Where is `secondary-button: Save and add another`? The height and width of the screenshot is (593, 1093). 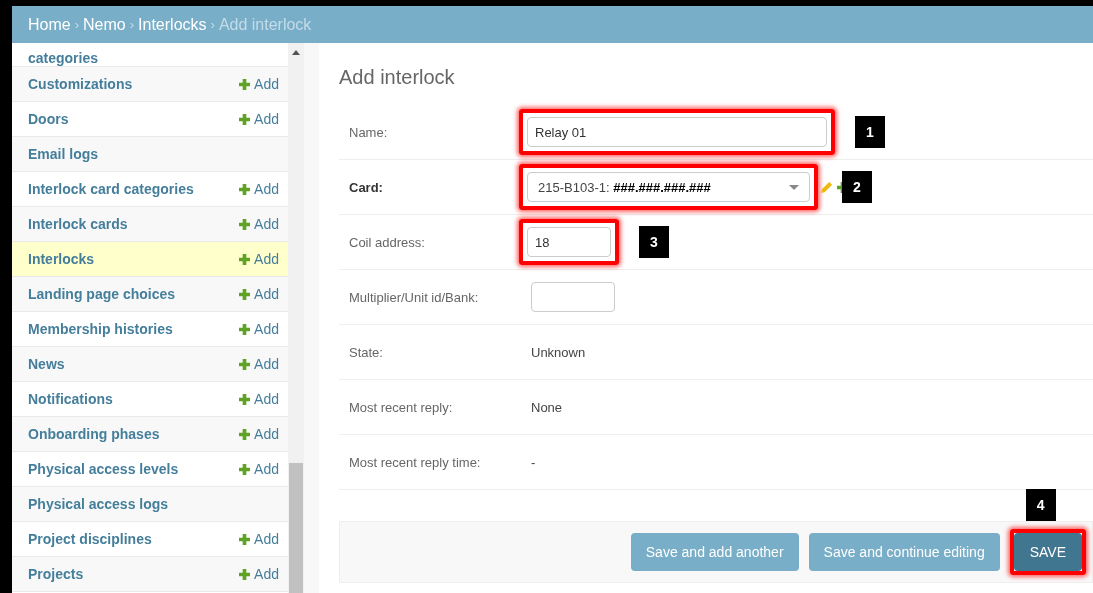 secondary-button: Save and add another is located at coordinates (714, 552).